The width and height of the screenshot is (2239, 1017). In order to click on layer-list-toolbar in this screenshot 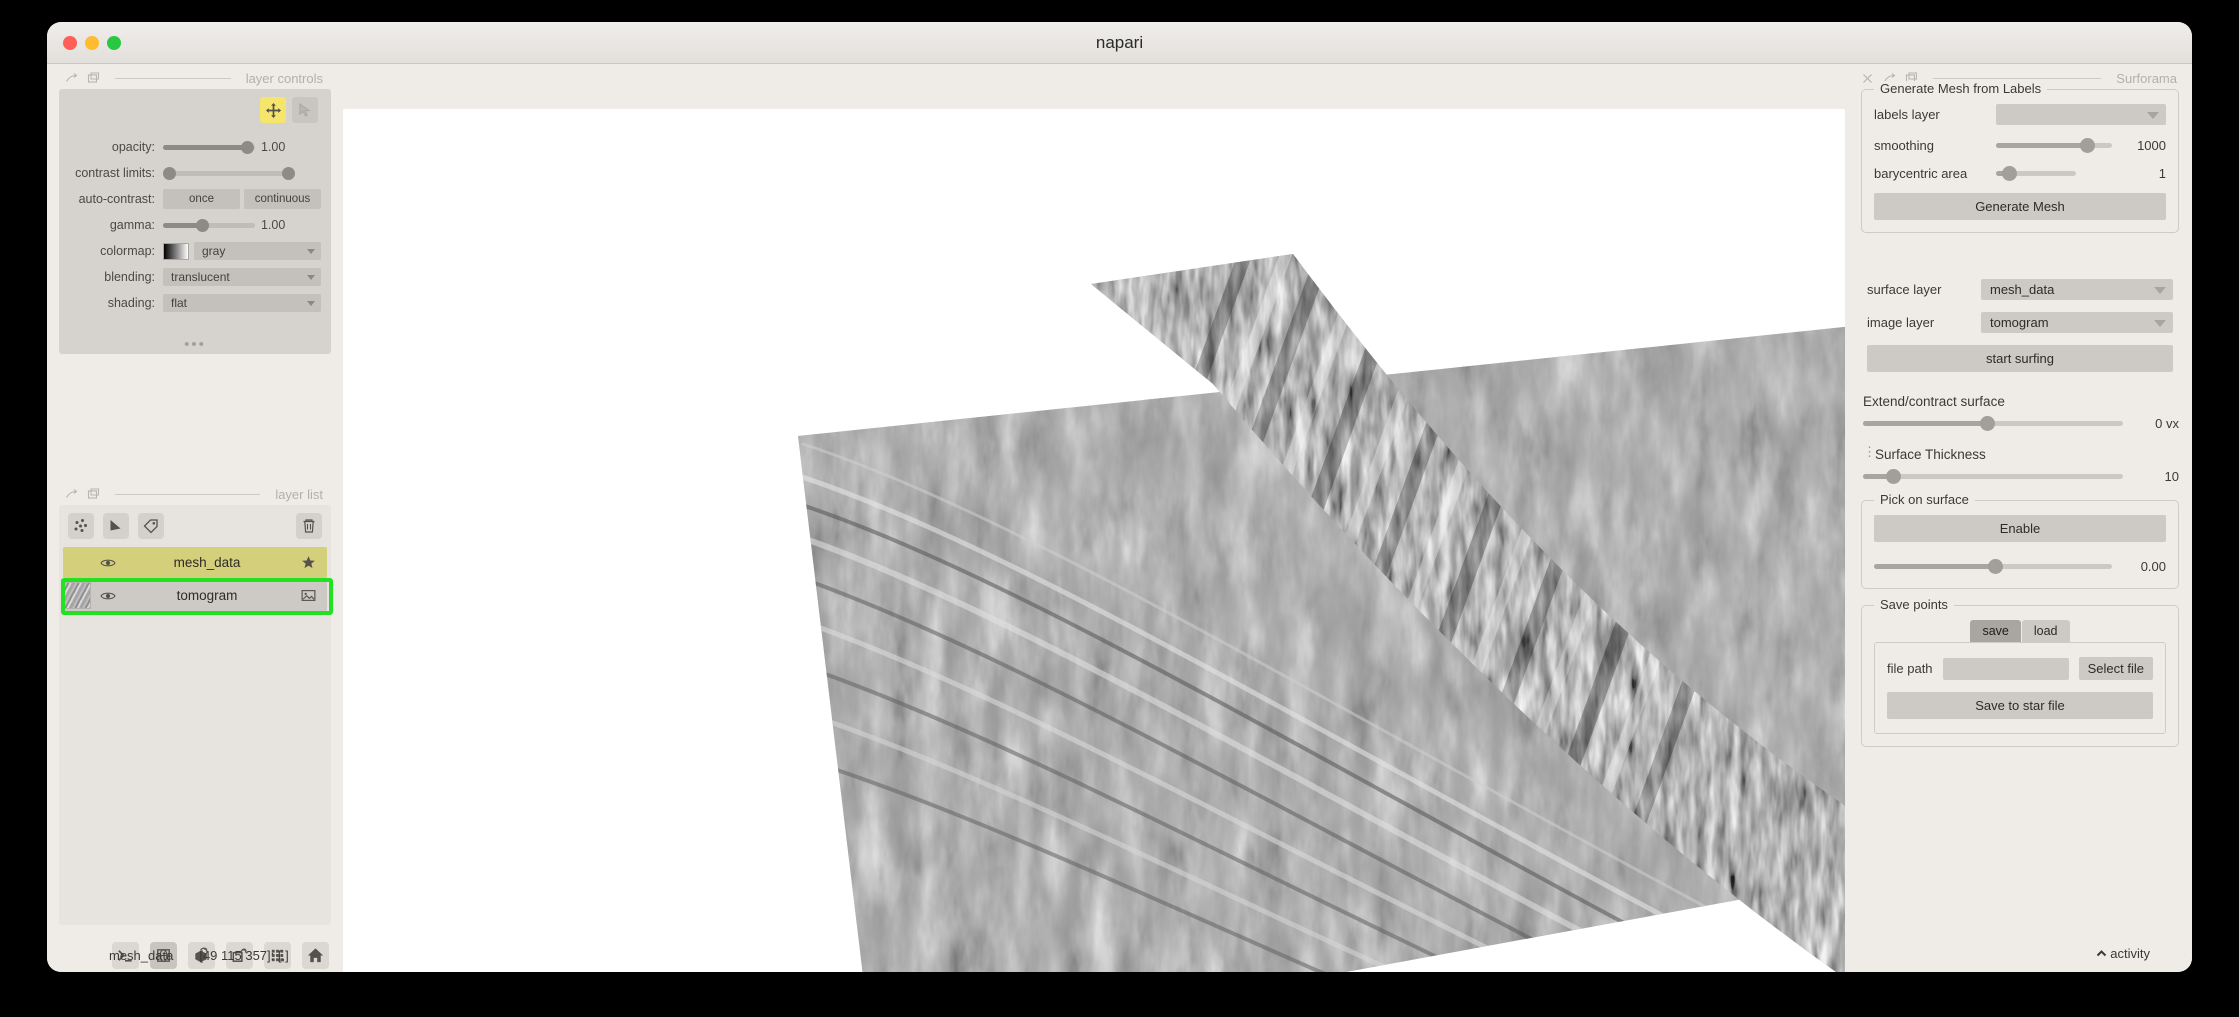, I will do `click(195, 525)`.